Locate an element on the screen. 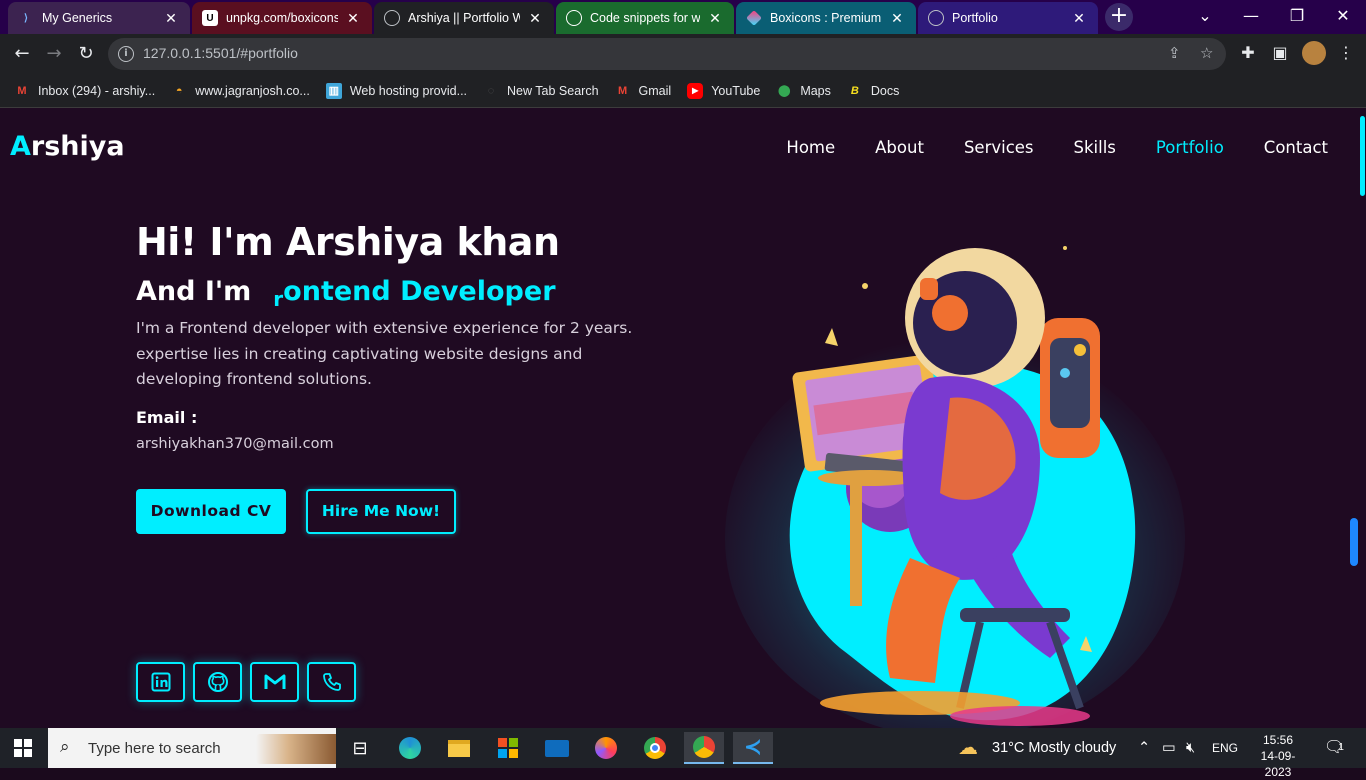  bookmark-youtube: ▶ YouTube is located at coordinates (723, 90).